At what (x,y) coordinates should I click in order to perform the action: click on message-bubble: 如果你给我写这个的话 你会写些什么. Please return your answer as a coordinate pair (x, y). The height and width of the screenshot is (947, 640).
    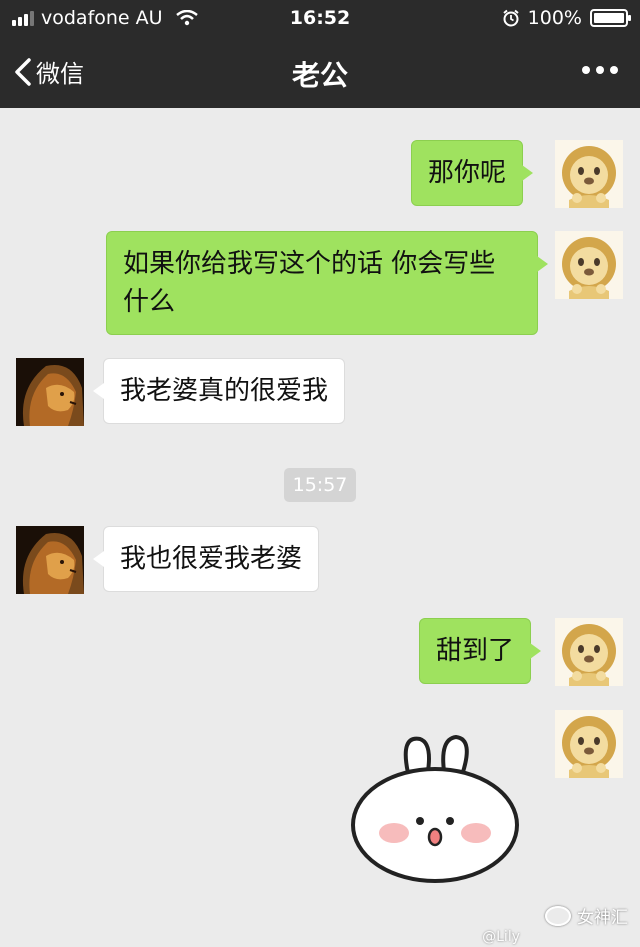
    Looking at the image, I should click on (327, 283).